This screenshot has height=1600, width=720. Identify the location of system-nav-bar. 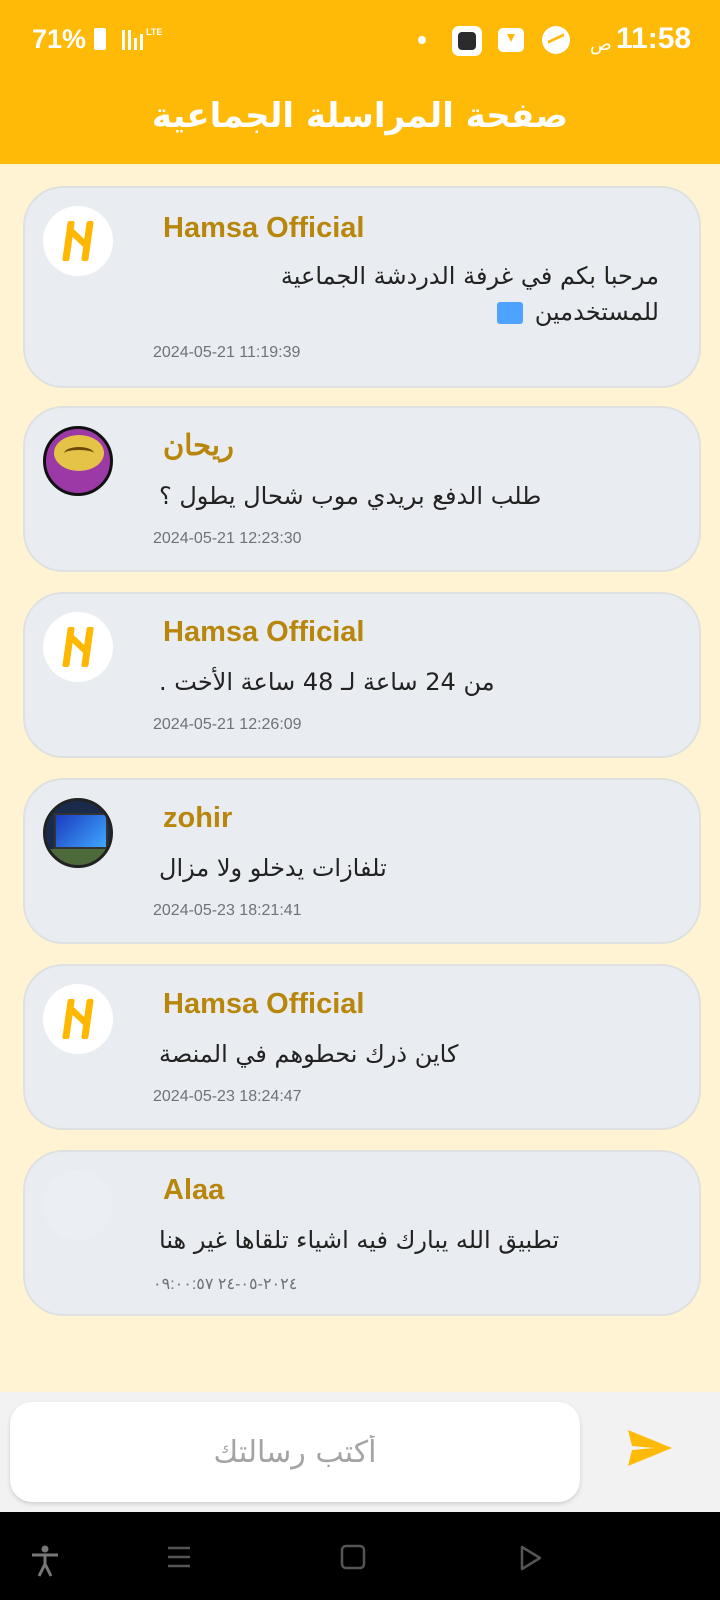
(360, 1556).